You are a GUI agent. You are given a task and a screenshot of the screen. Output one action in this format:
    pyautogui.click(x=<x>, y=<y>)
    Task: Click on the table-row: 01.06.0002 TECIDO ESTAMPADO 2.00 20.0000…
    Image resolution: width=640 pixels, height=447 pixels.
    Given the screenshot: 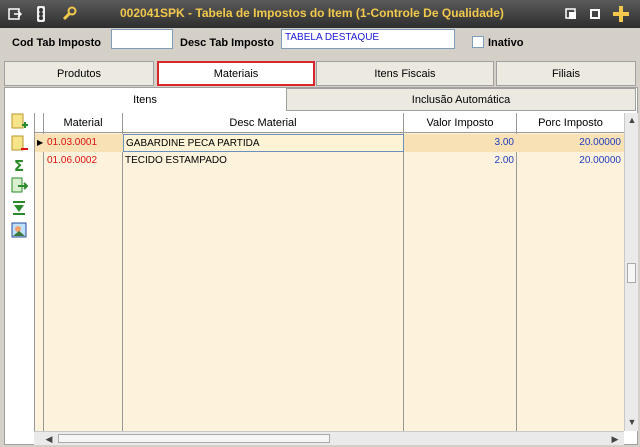 What is the action you would take?
    pyautogui.click(x=330, y=161)
    